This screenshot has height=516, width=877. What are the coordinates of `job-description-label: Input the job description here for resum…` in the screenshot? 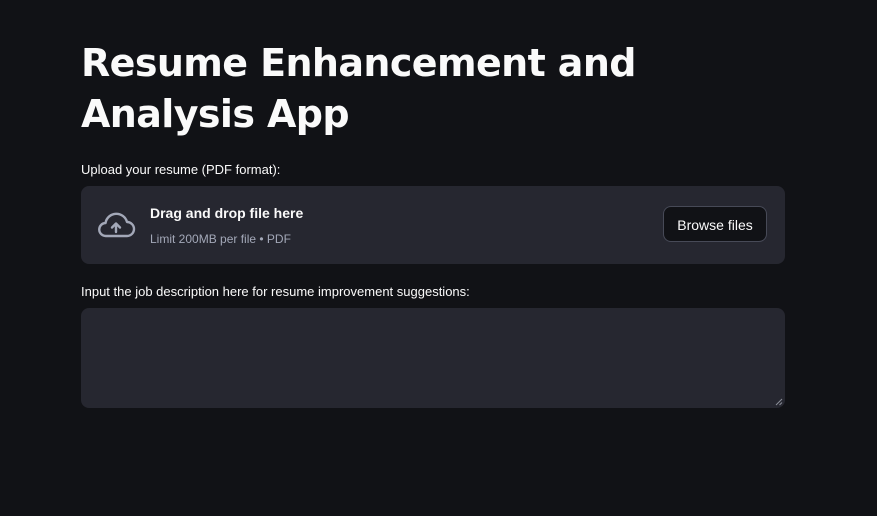 It's located at (275, 291).